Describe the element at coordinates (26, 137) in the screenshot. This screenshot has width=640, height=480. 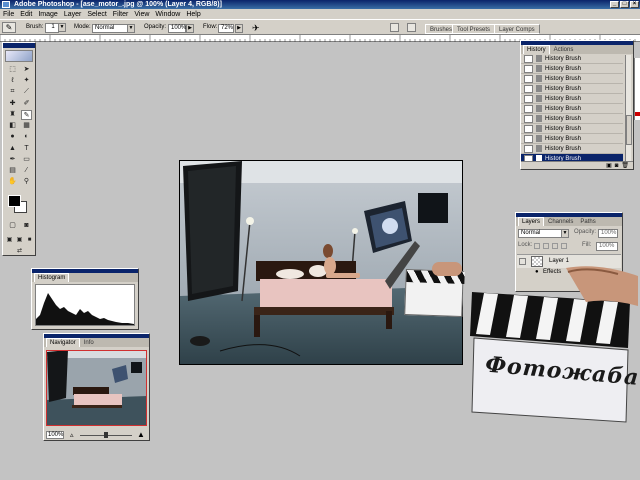
I see `dodge-tool-icon: ◐` at that location.